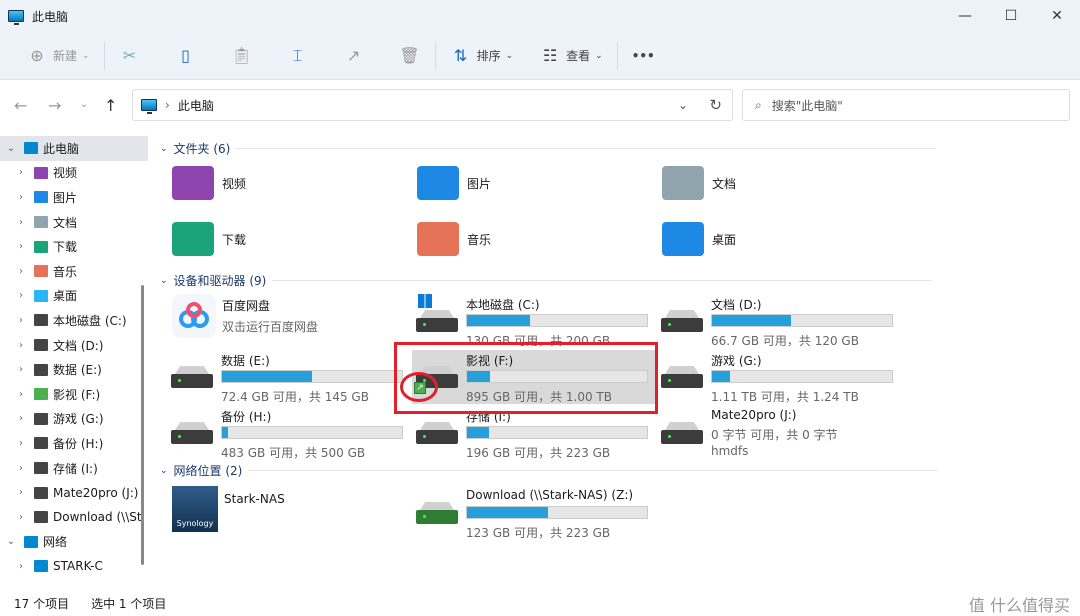 This screenshot has width=1080, height=616. What do you see at coordinates (906, 105) in the screenshot?
I see `search-input: ⌕ 搜索"此电脑"` at bounding box center [906, 105].